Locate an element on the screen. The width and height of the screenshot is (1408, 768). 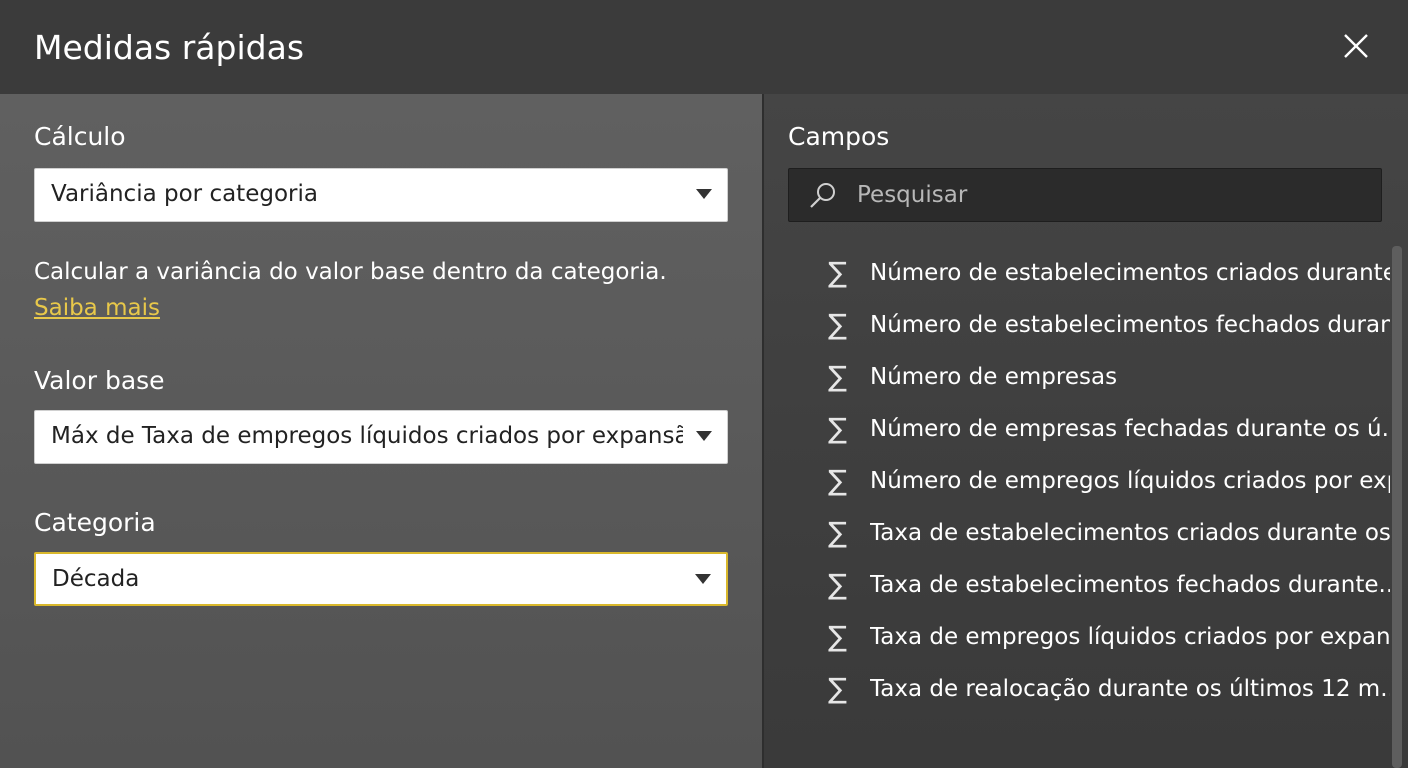
learn-more-link: Saiba mais is located at coordinates (97, 308).